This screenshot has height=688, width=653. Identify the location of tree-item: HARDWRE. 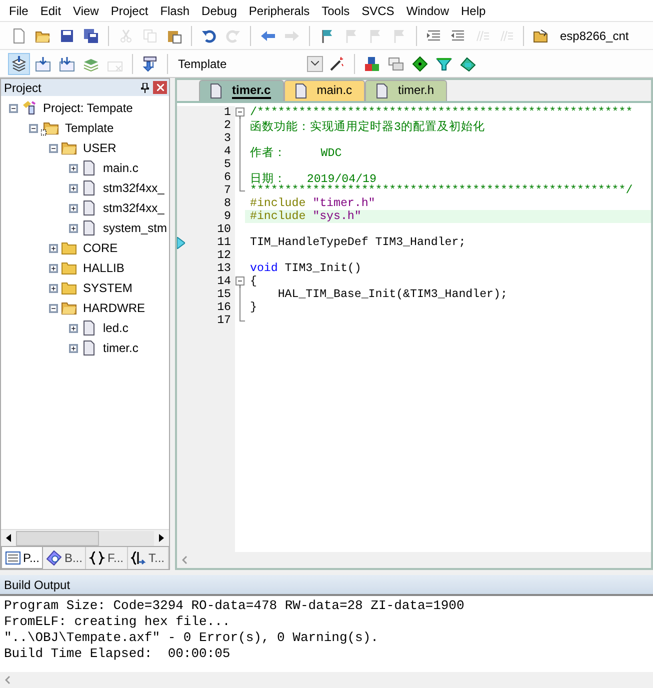
(114, 308).